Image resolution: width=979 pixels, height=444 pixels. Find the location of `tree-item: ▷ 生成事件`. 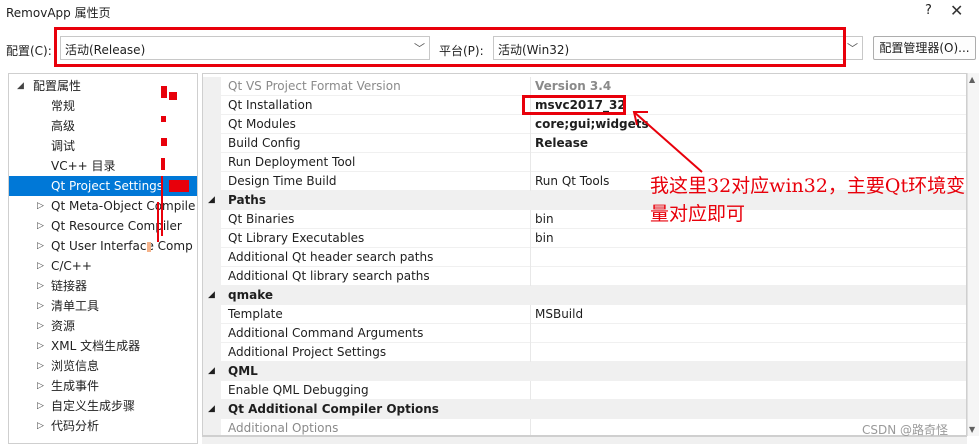

tree-item: ▷ 生成事件 is located at coordinates (103, 386).